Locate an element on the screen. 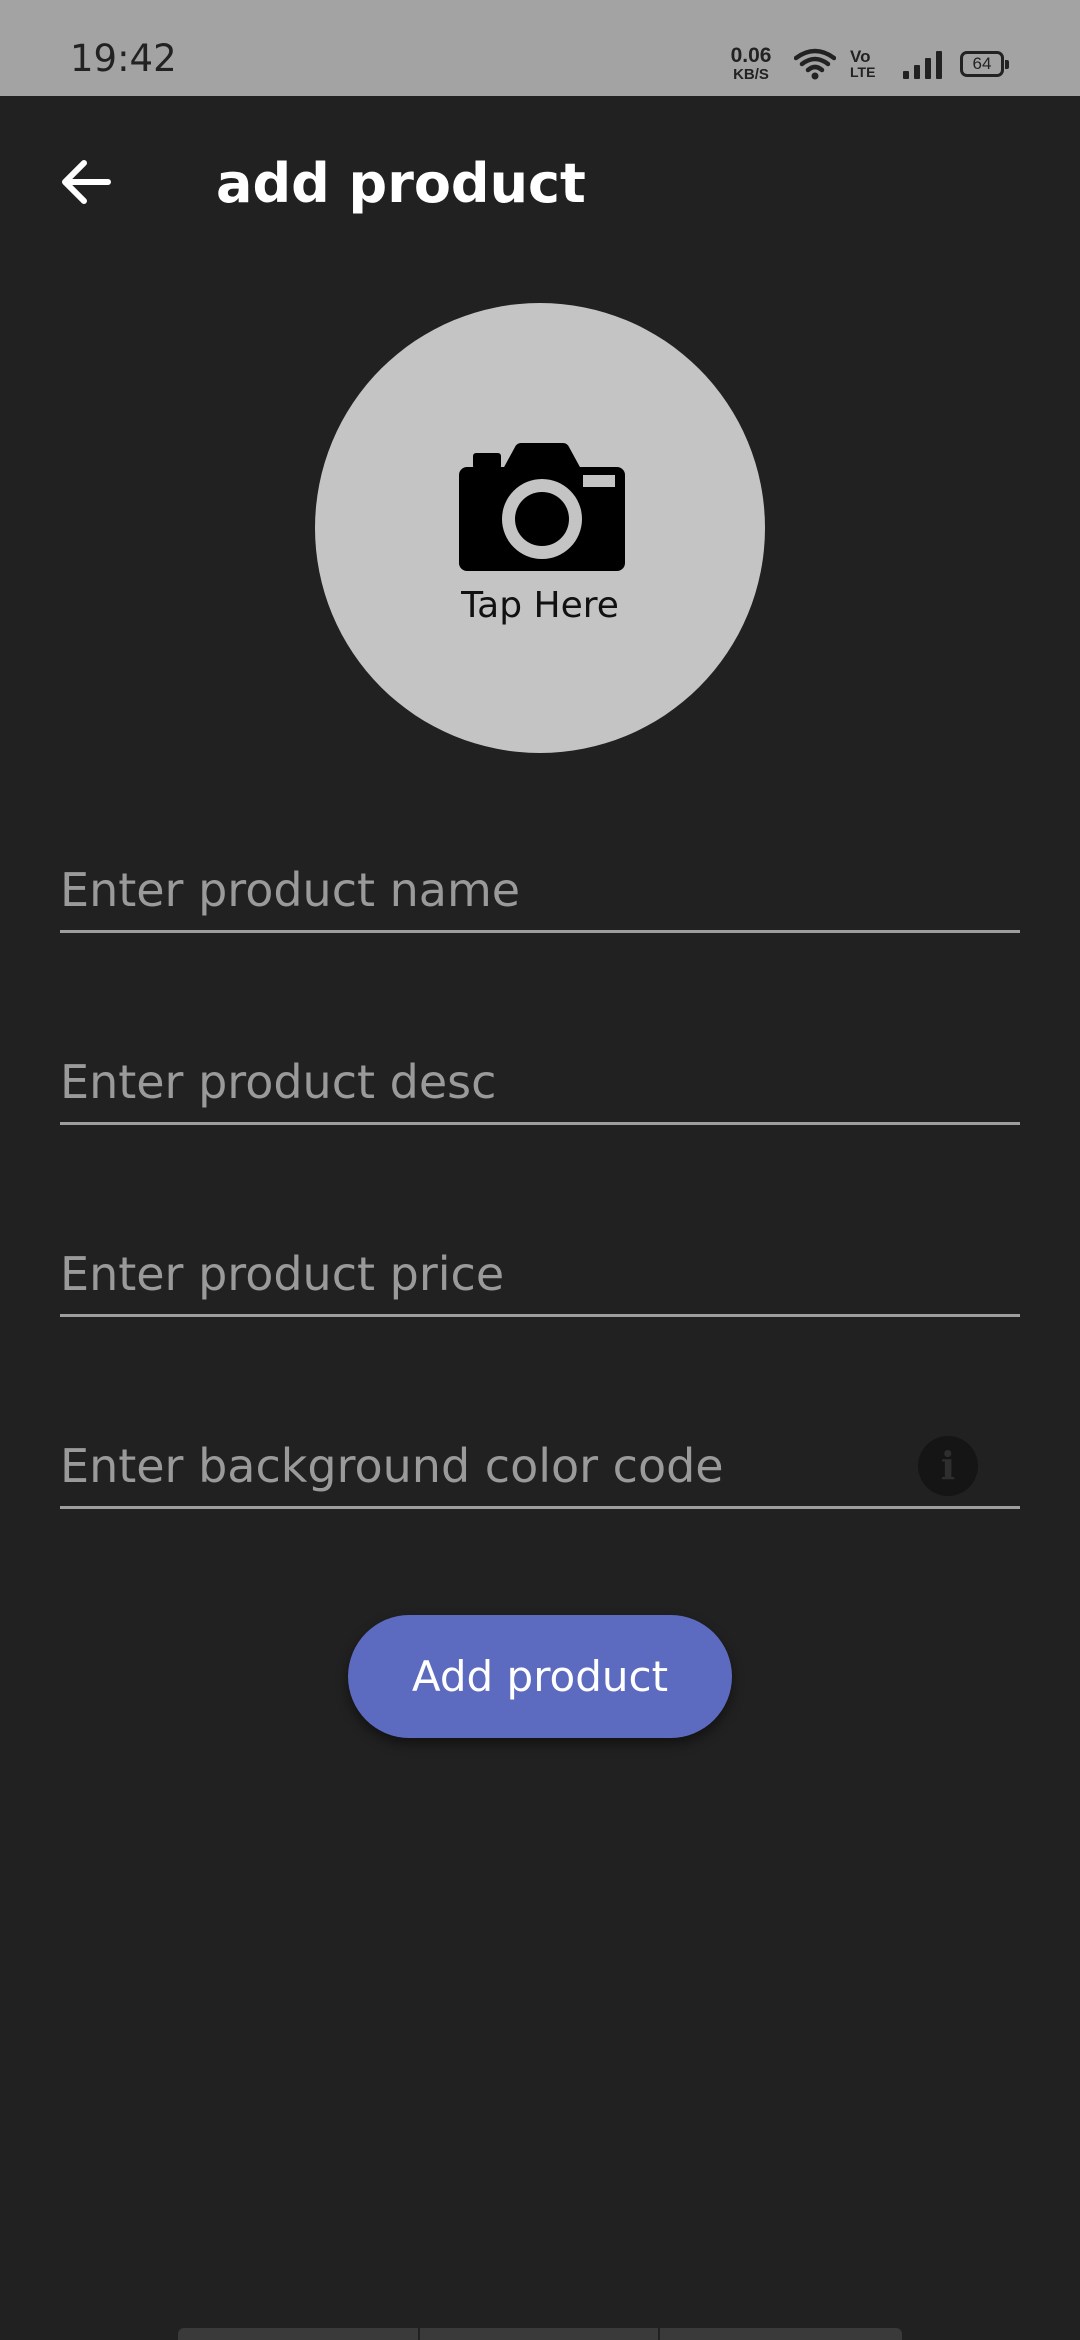 Image resolution: width=1080 pixels, height=2340 pixels. signal-icon is located at coordinates (923, 67).